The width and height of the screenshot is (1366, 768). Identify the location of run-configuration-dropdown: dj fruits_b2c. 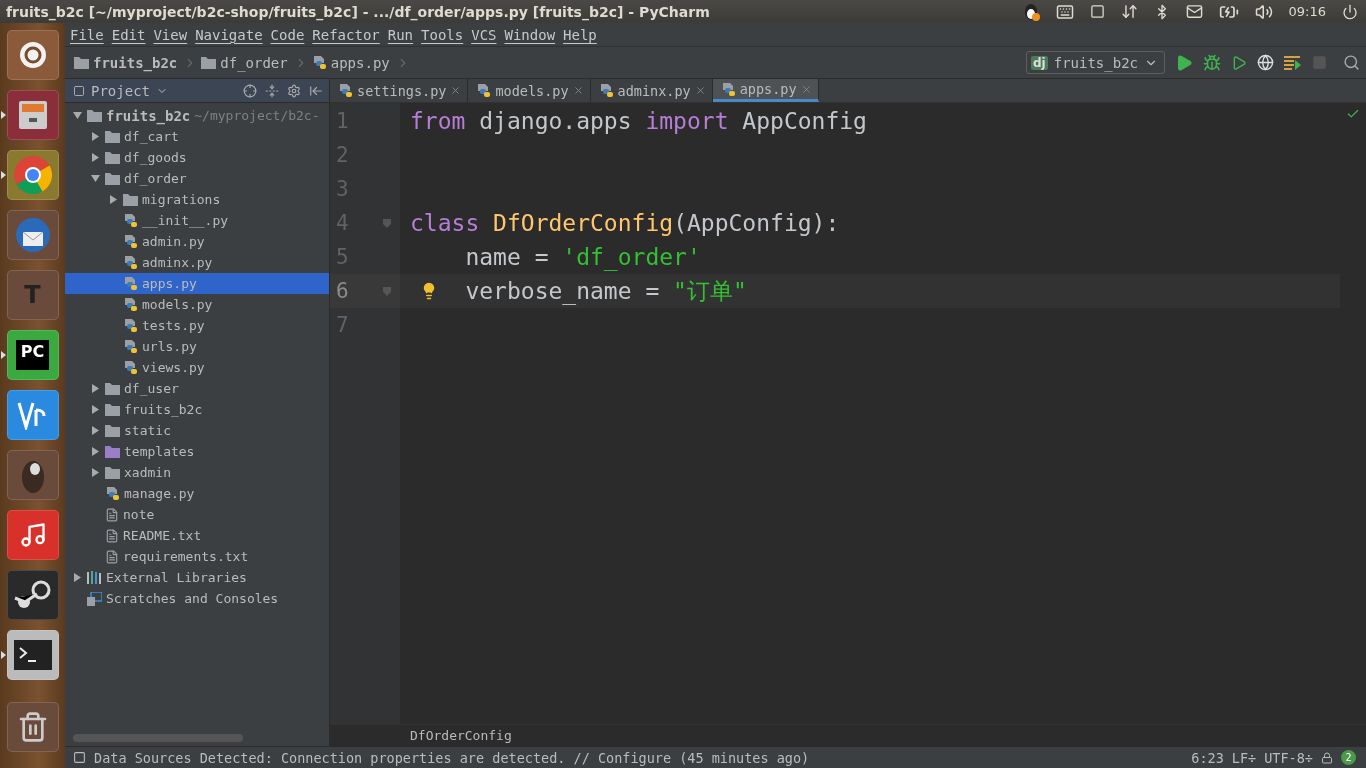
(1095, 62).